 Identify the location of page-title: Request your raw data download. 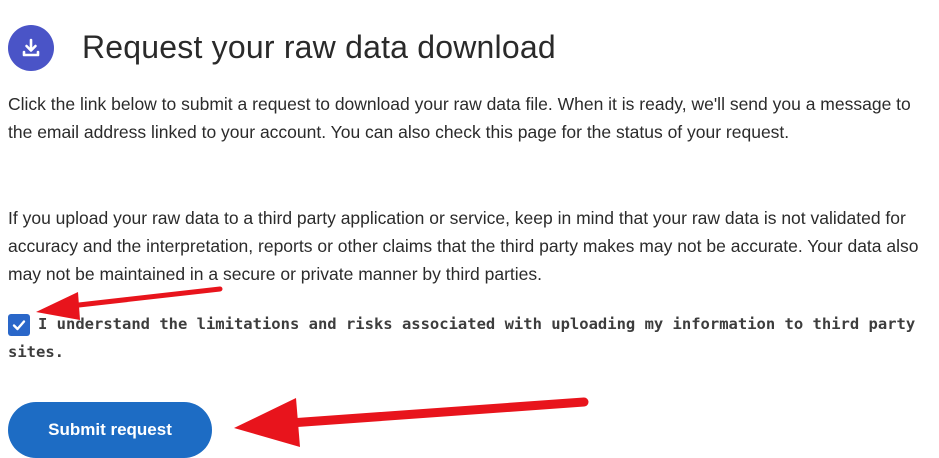
(319, 47).